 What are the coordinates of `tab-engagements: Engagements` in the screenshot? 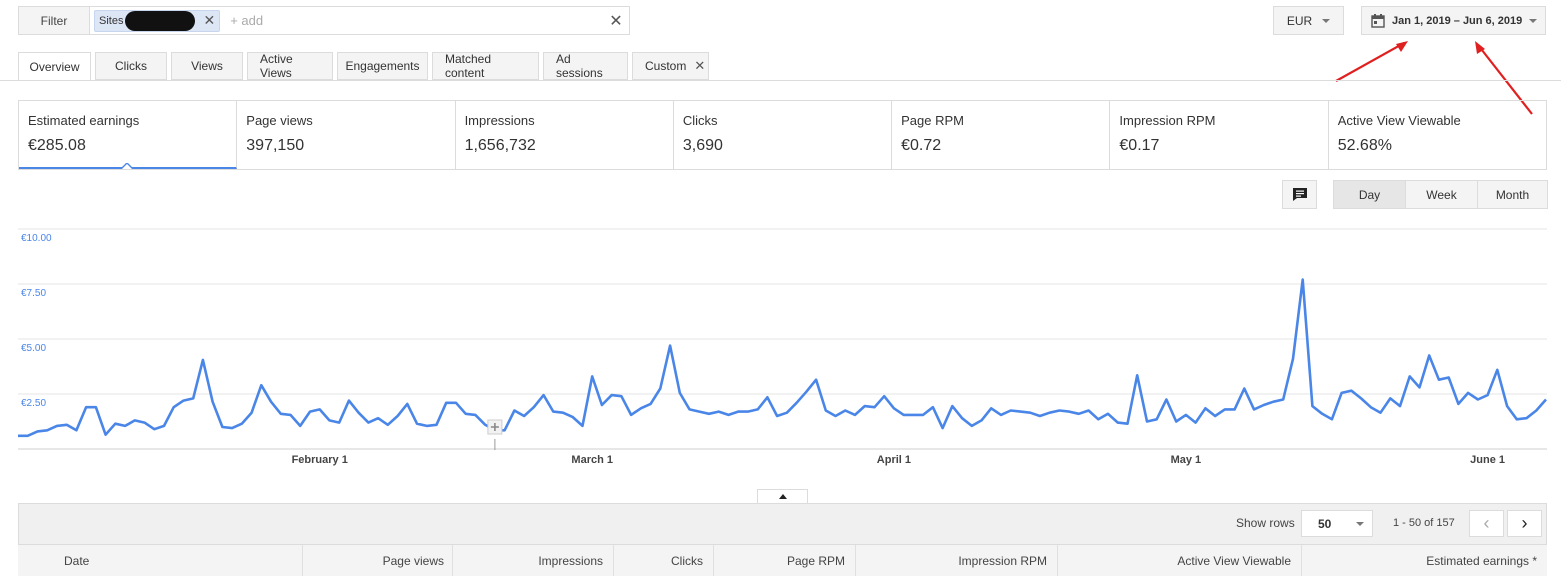 It's located at (382, 66).